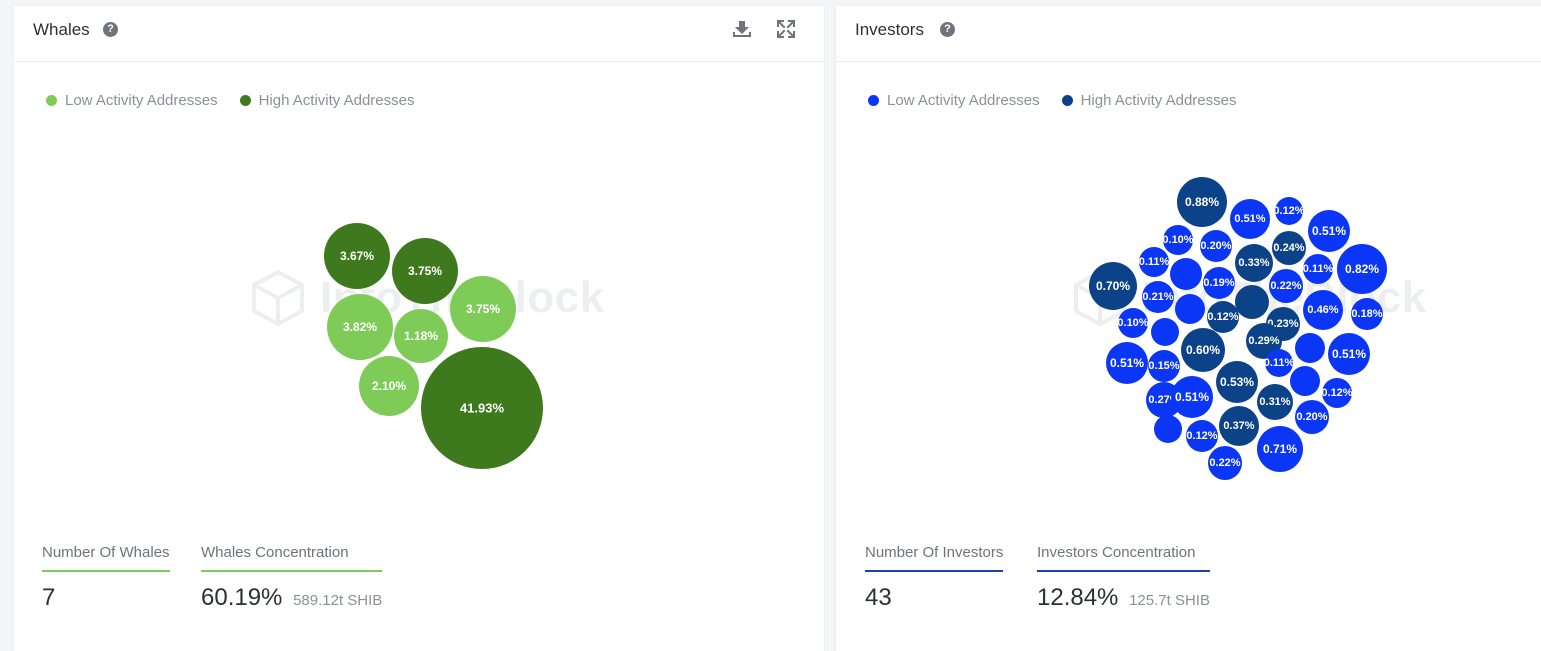 The width and height of the screenshot is (1541, 651). I want to click on bubble-label: 0.24%, so click(1288, 248).